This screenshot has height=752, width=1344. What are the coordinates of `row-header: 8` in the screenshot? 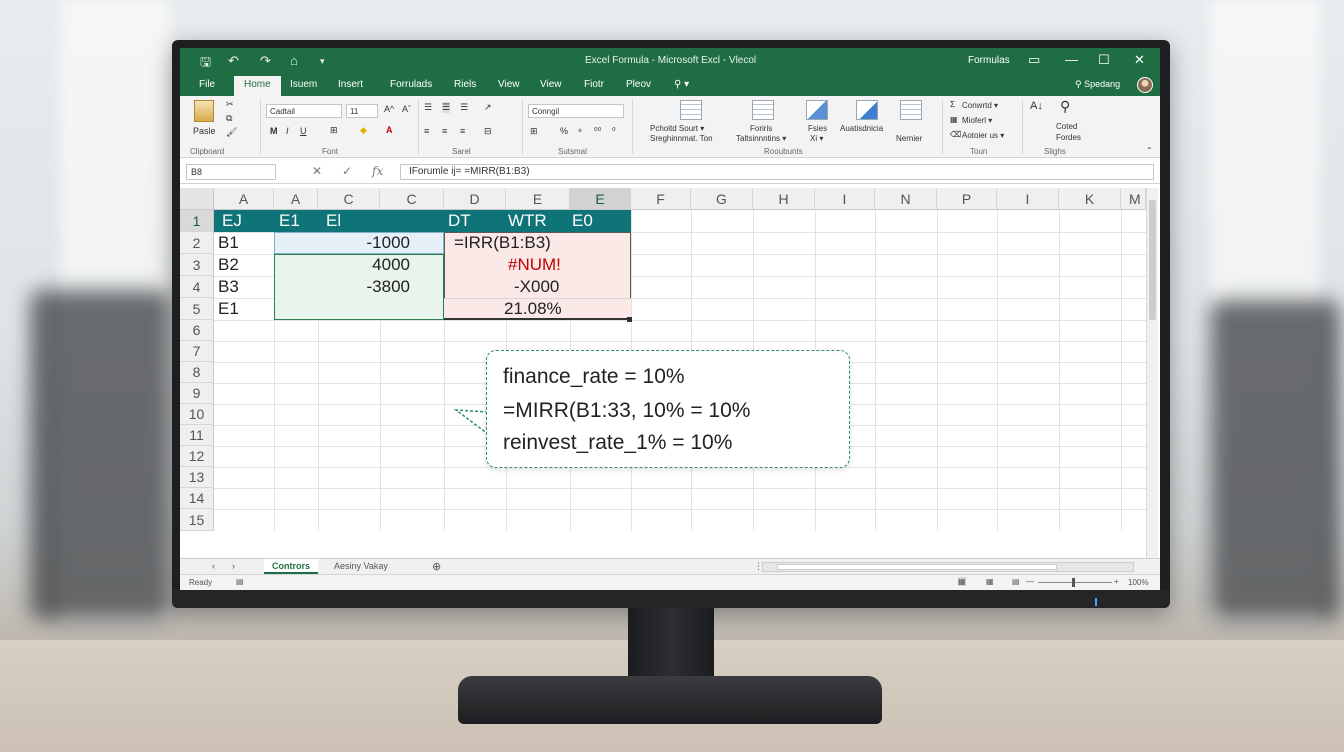 It's located at (197, 372).